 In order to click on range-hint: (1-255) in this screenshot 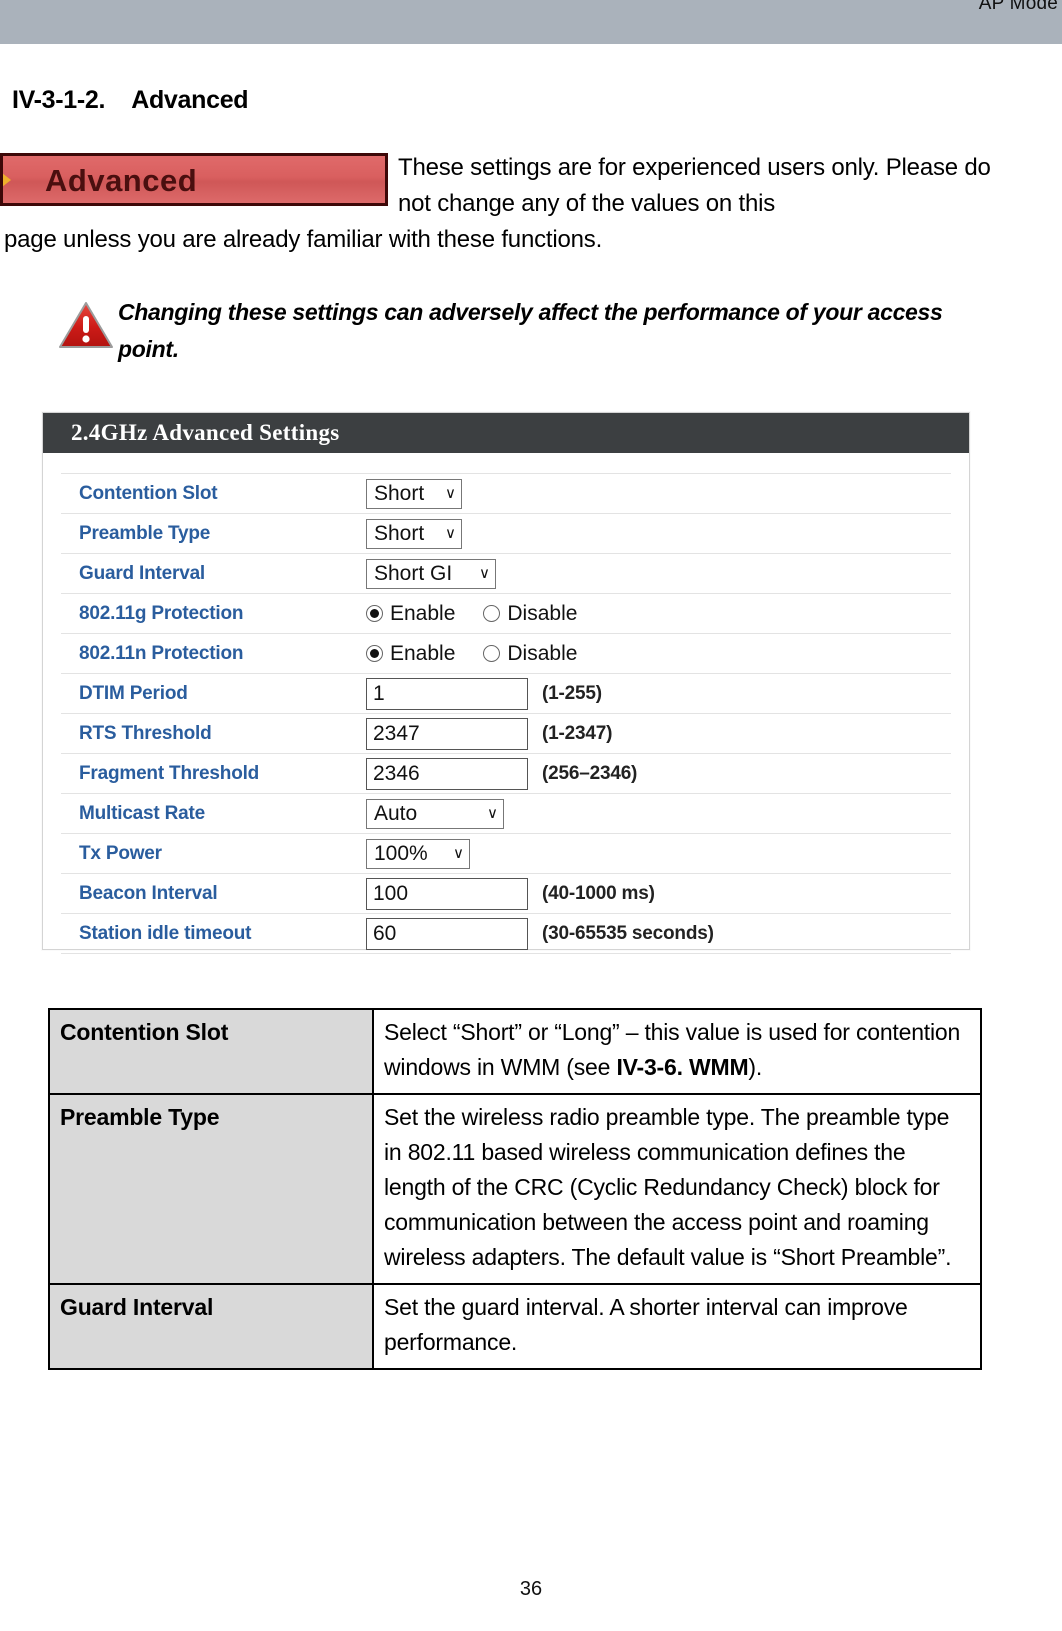, I will do `click(572, 693)`.